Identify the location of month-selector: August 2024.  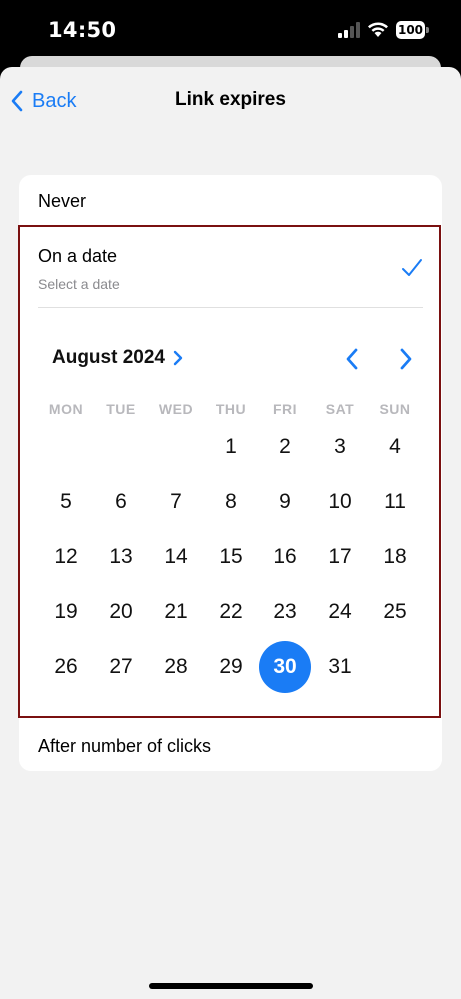
(117, 358).